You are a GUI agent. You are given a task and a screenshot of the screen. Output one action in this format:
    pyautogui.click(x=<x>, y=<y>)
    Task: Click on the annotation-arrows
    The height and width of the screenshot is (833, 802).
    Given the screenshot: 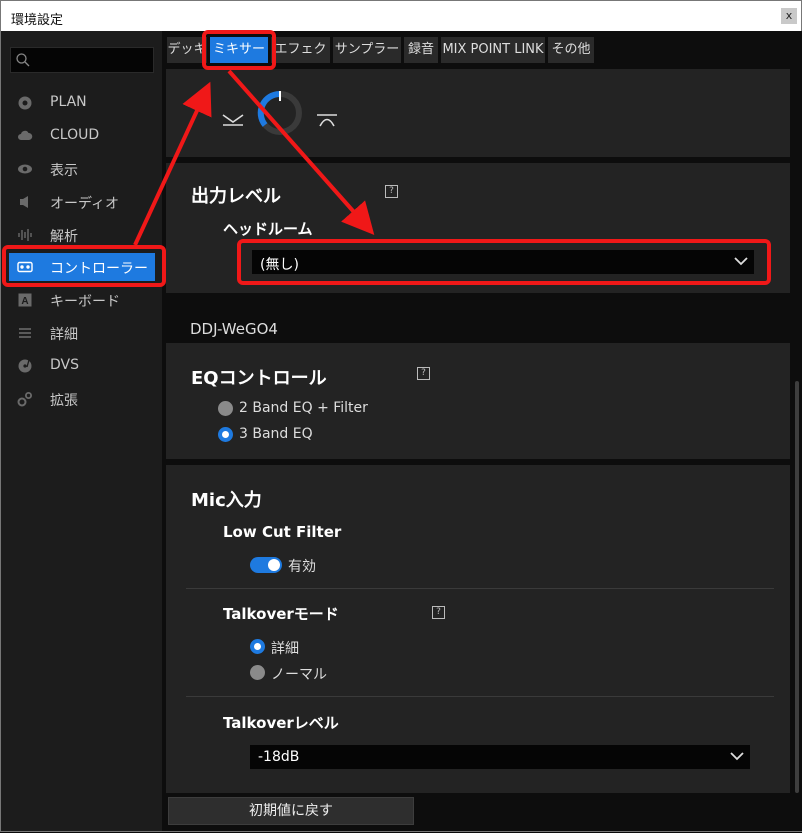 What is the action you would take?
    pyautogui.click(x=254, y=157)
    